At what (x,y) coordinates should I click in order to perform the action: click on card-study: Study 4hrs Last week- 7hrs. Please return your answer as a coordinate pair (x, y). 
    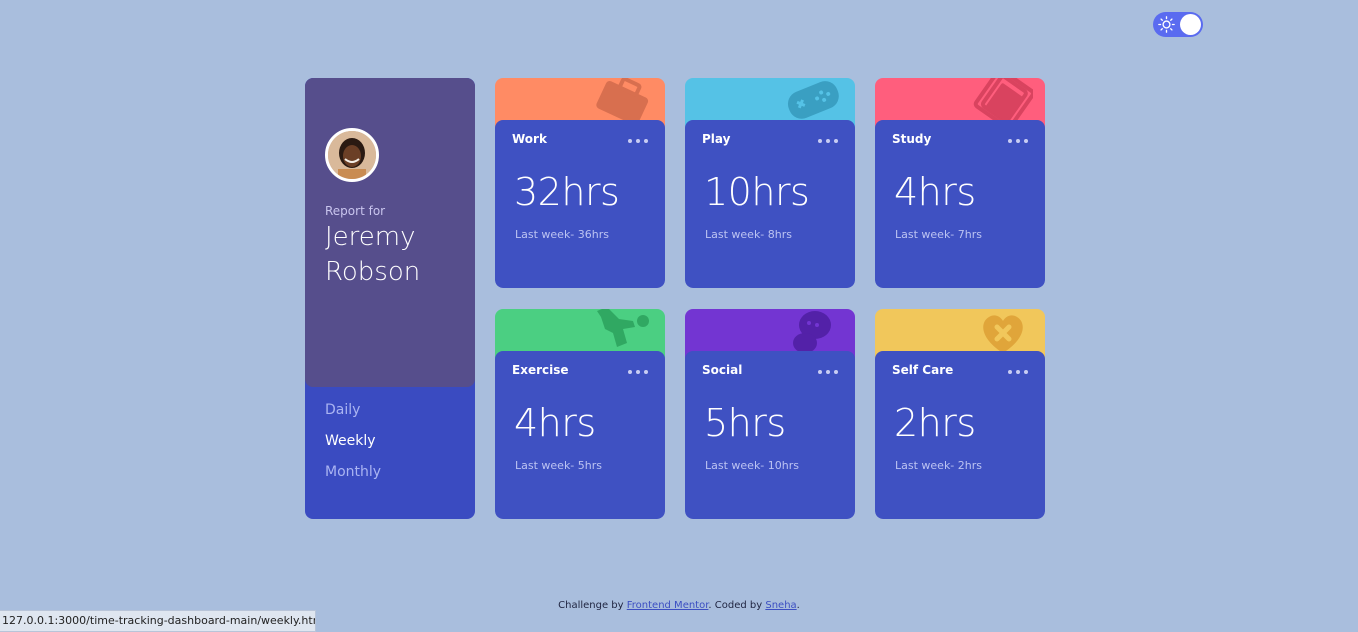
    Looking at the image, I should click on (960, 183).